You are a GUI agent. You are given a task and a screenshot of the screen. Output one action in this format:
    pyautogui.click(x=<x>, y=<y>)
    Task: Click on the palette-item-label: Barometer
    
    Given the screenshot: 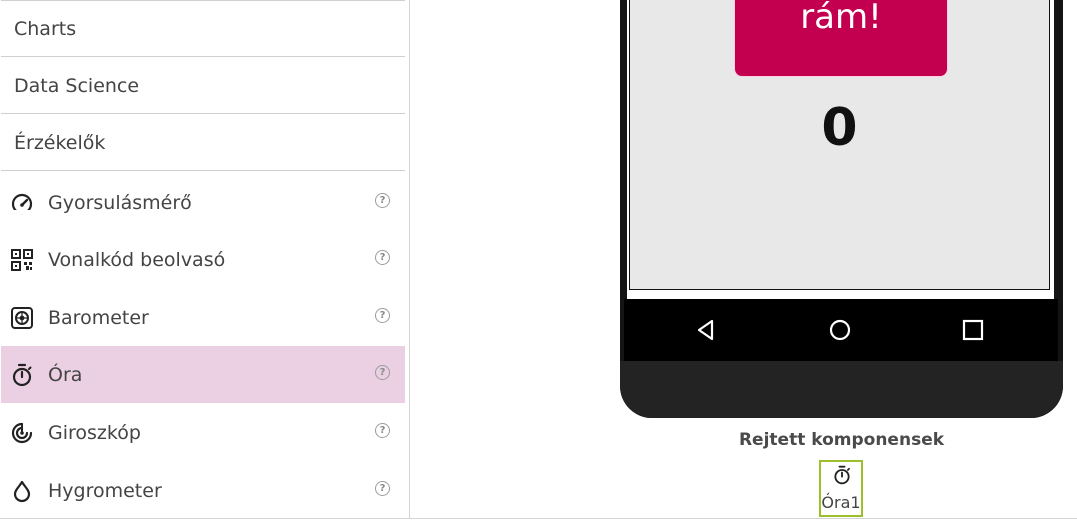 What is the action you would take?
    pyautogui.click(x=98, y=317)
    